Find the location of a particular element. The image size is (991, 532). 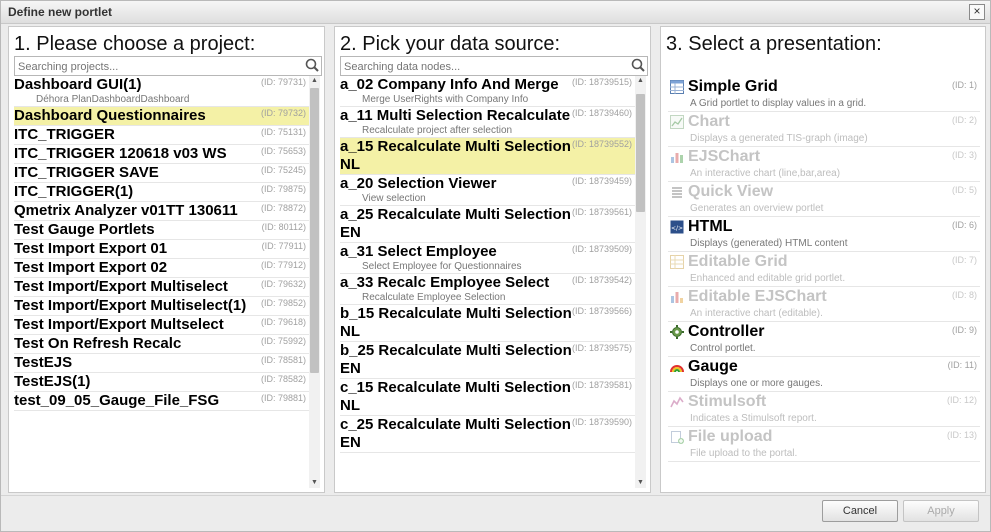

item-id: (ID: 79732) is located at coordinates (283, 113).